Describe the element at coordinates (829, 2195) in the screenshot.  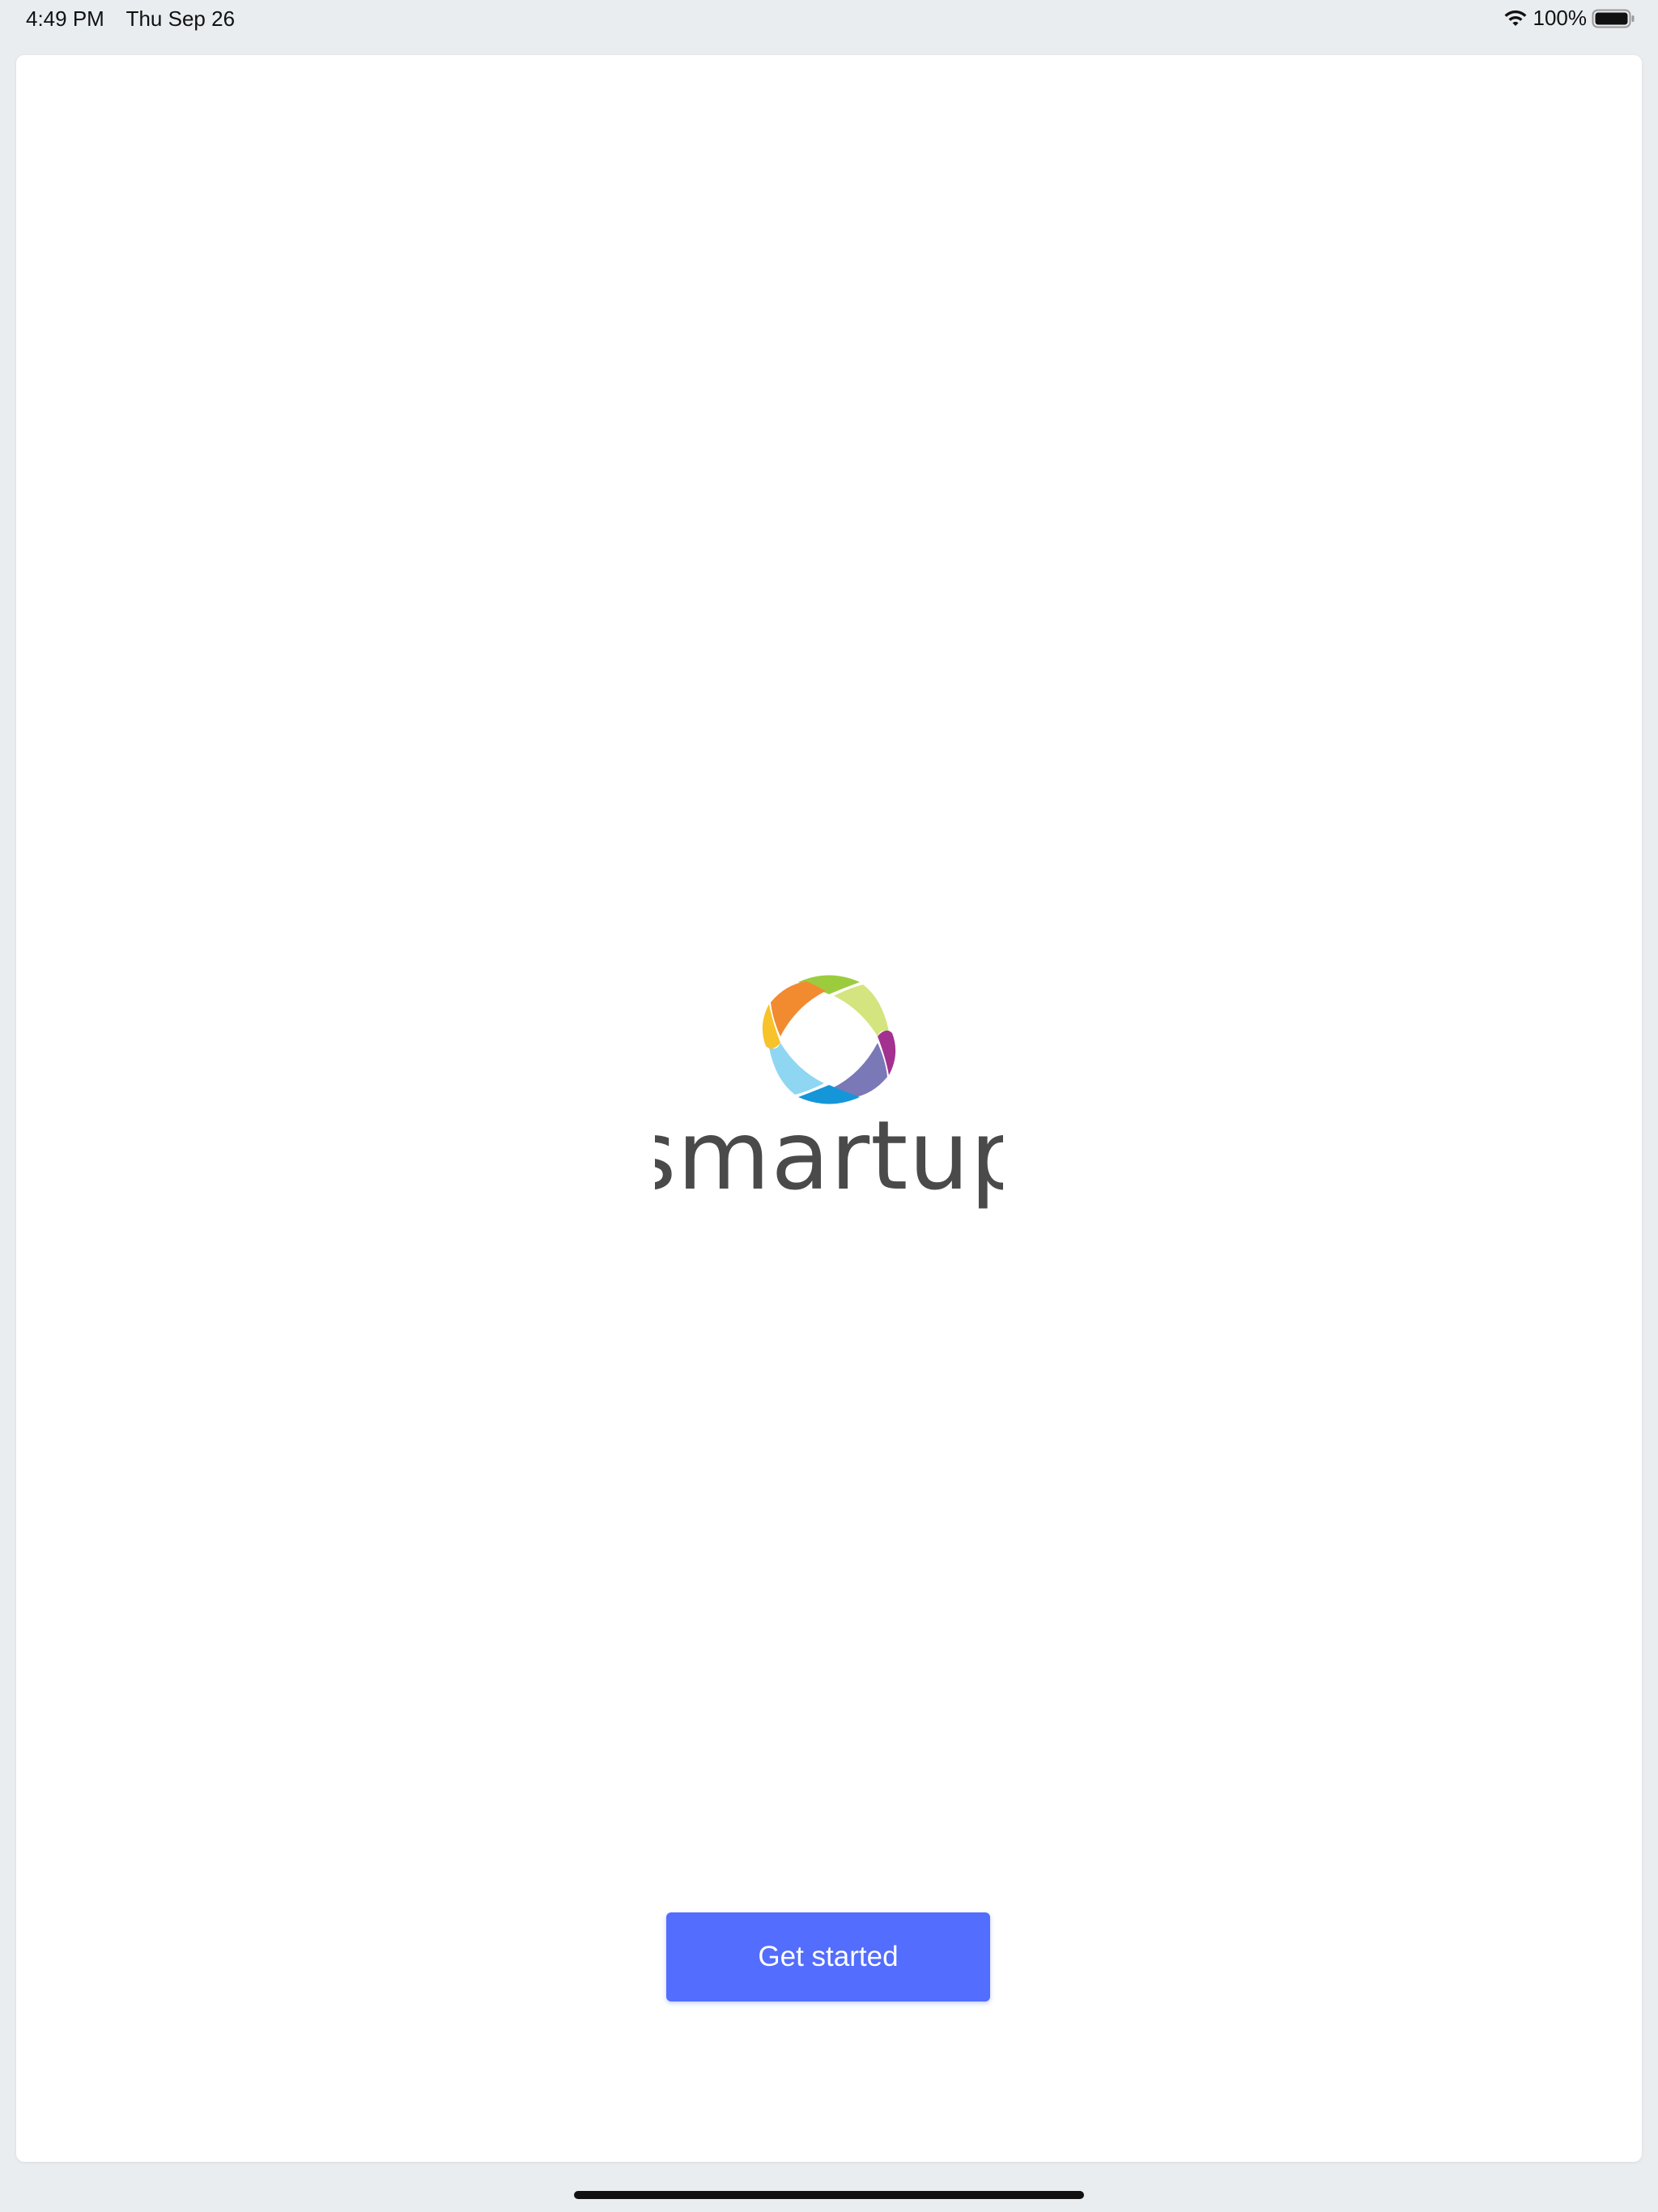
I see `home-indicator` at that location.